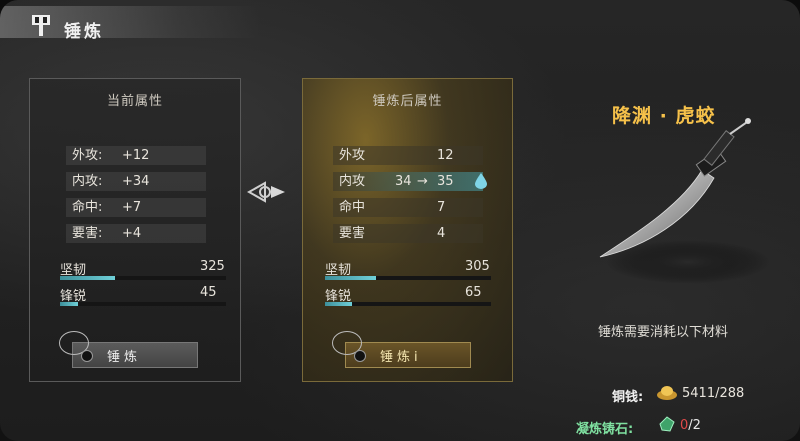 Image resolution: width=800 pixels, height=441 pixels. What do you see at coordinates (713, 393) in the screenshot?
I see `copper-value: 5411/288` at bounding box center [713, 393].